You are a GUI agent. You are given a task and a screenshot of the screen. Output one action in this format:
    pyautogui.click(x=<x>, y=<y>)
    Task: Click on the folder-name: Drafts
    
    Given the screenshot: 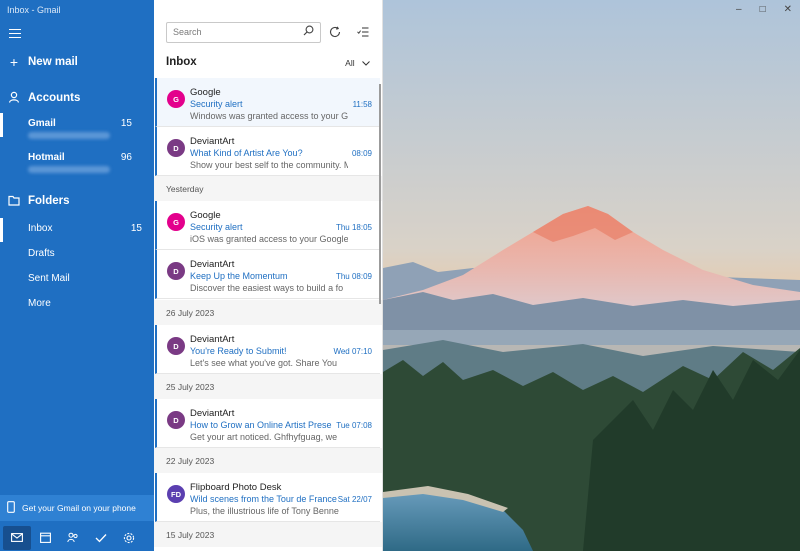 What is the action you would take?
    pyautogui.click(x=41, y=253)
    